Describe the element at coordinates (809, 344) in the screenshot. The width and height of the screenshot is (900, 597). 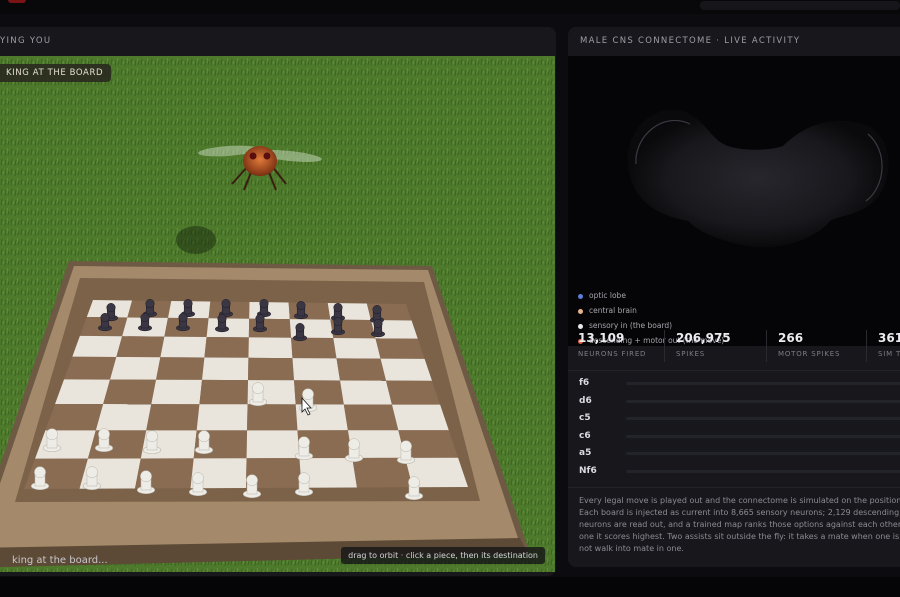
I see `stat-motor-spikes: 266 MOTOR SPIKES` at that location.